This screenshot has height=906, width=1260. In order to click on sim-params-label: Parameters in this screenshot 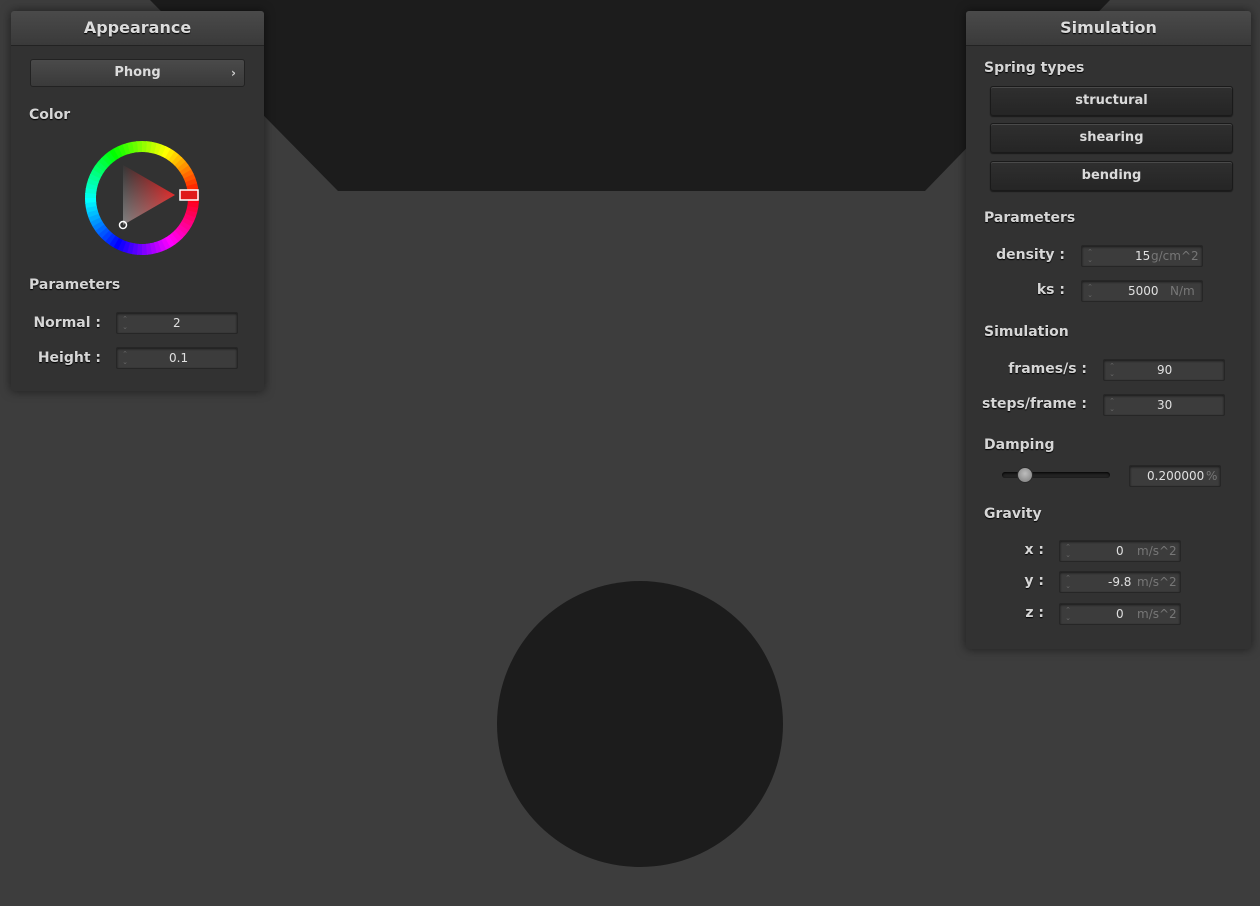, I will do `click(1030, 218)`.